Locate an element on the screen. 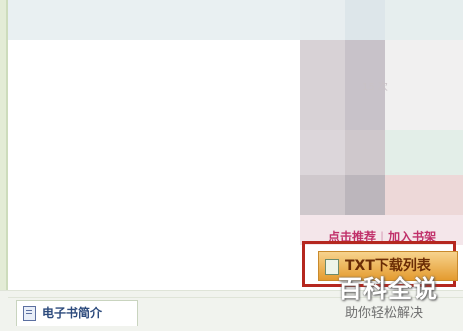 This screenshot has height=331, width=463. watermark-slogan: 助你轻松解决 is located at coordinates (384, 313).